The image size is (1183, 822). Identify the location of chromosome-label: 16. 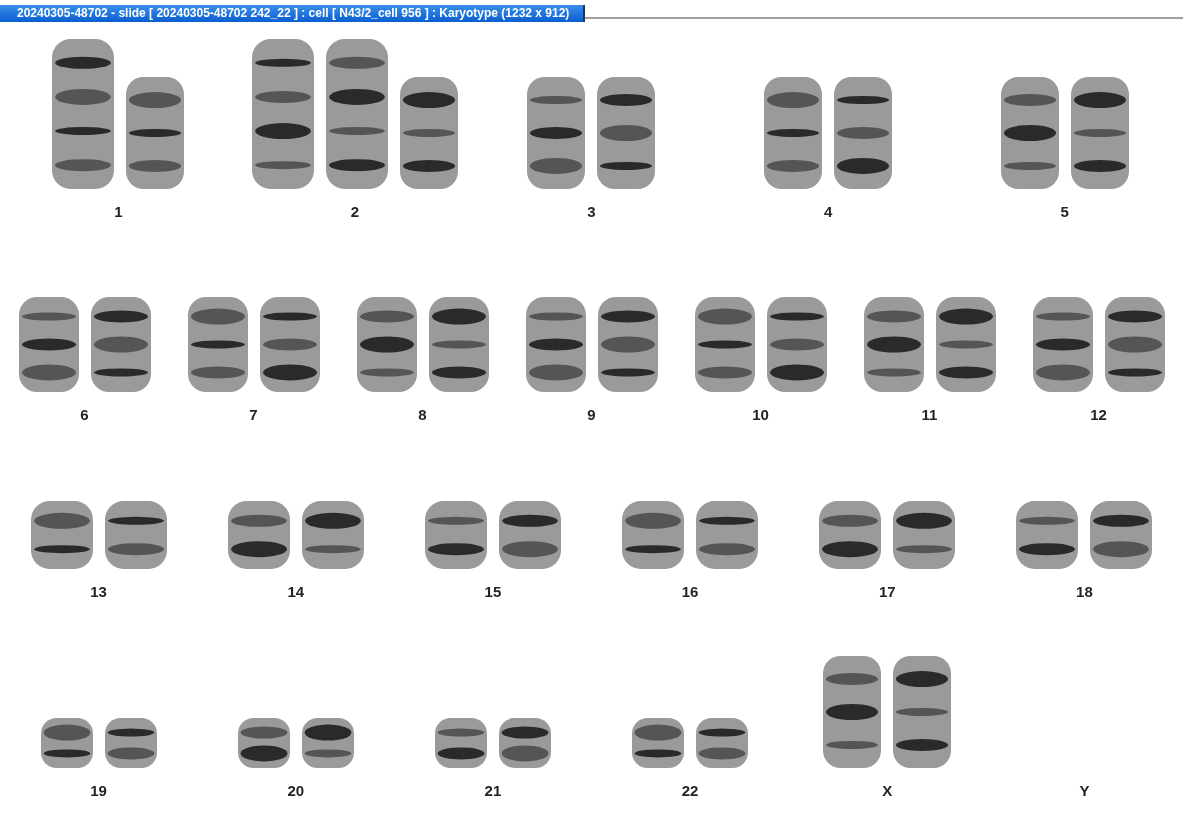
(690, 592).